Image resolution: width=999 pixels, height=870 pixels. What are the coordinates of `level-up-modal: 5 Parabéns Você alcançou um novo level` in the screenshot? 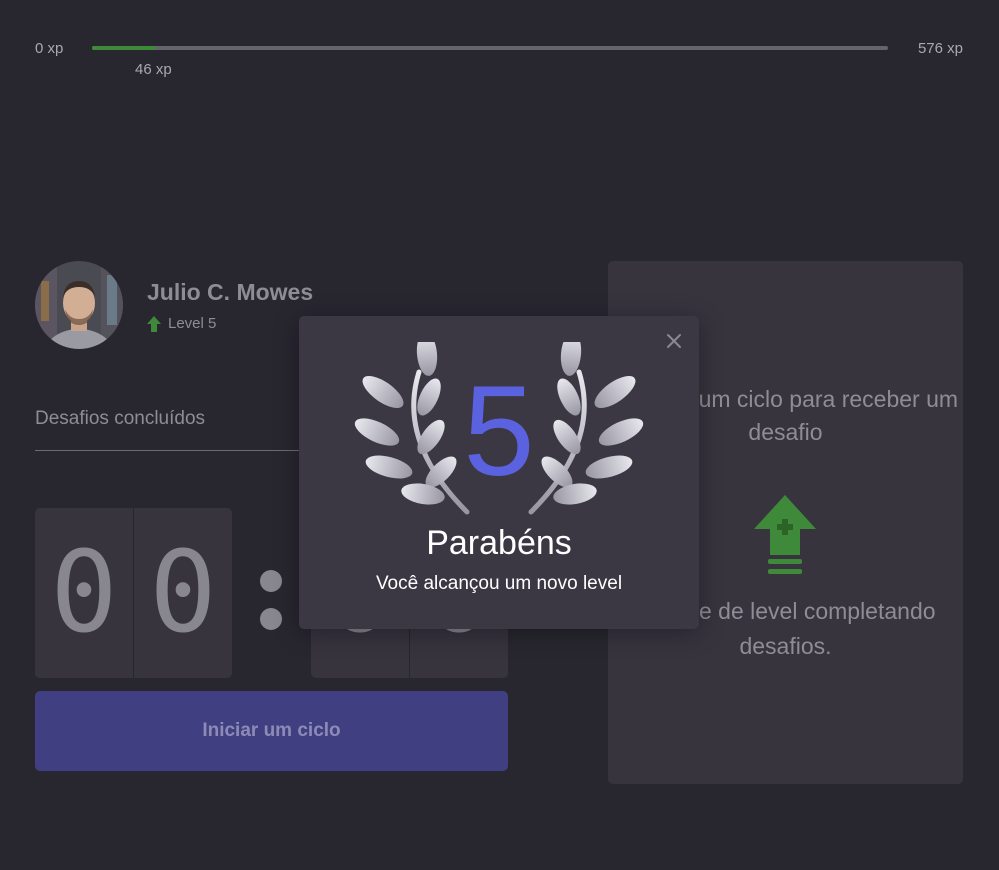 It's located at (499, 472).